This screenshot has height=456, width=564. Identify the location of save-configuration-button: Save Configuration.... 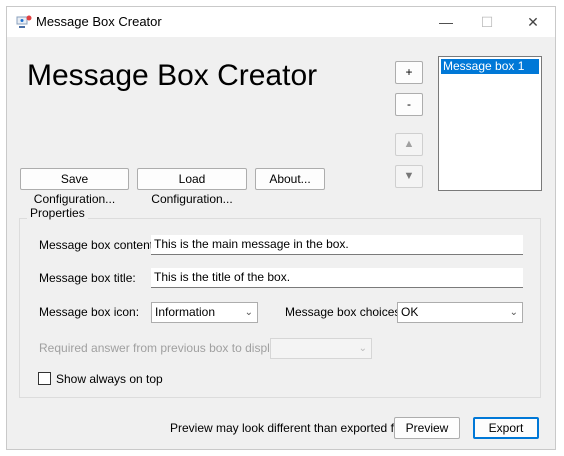
(74, 187).